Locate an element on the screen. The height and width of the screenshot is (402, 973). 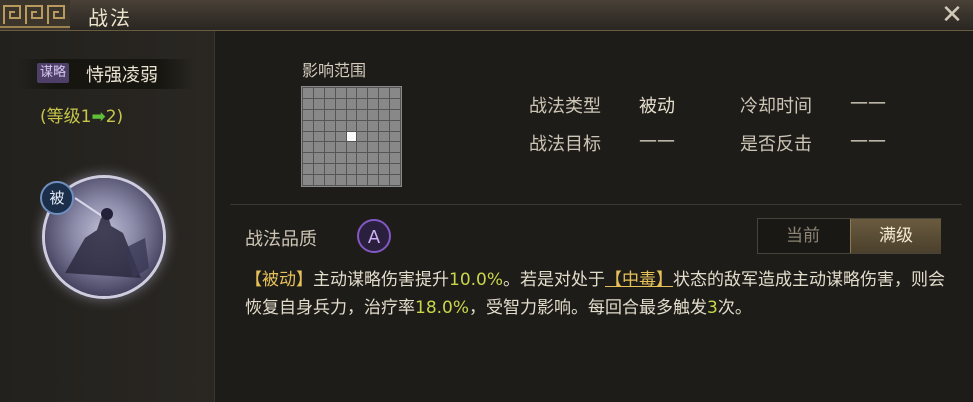
skill-name: 恃强凌弱 is located at coordinates (122, 75).